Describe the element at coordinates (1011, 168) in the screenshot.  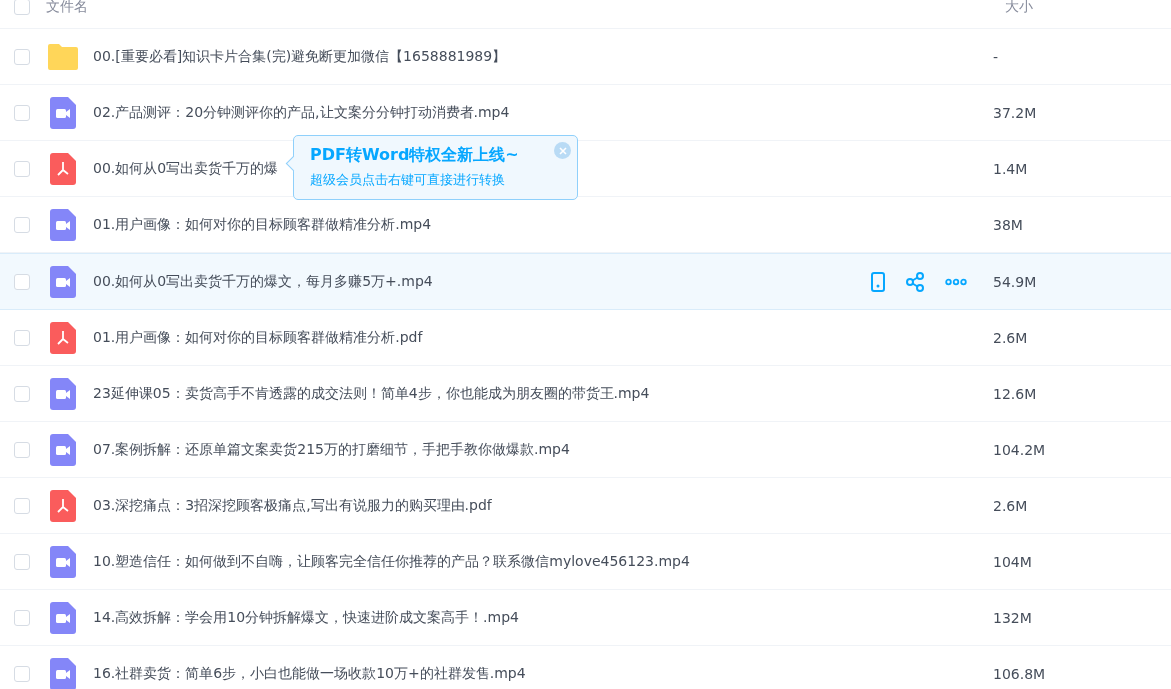
I see `file-size: 1.4M` at that location.